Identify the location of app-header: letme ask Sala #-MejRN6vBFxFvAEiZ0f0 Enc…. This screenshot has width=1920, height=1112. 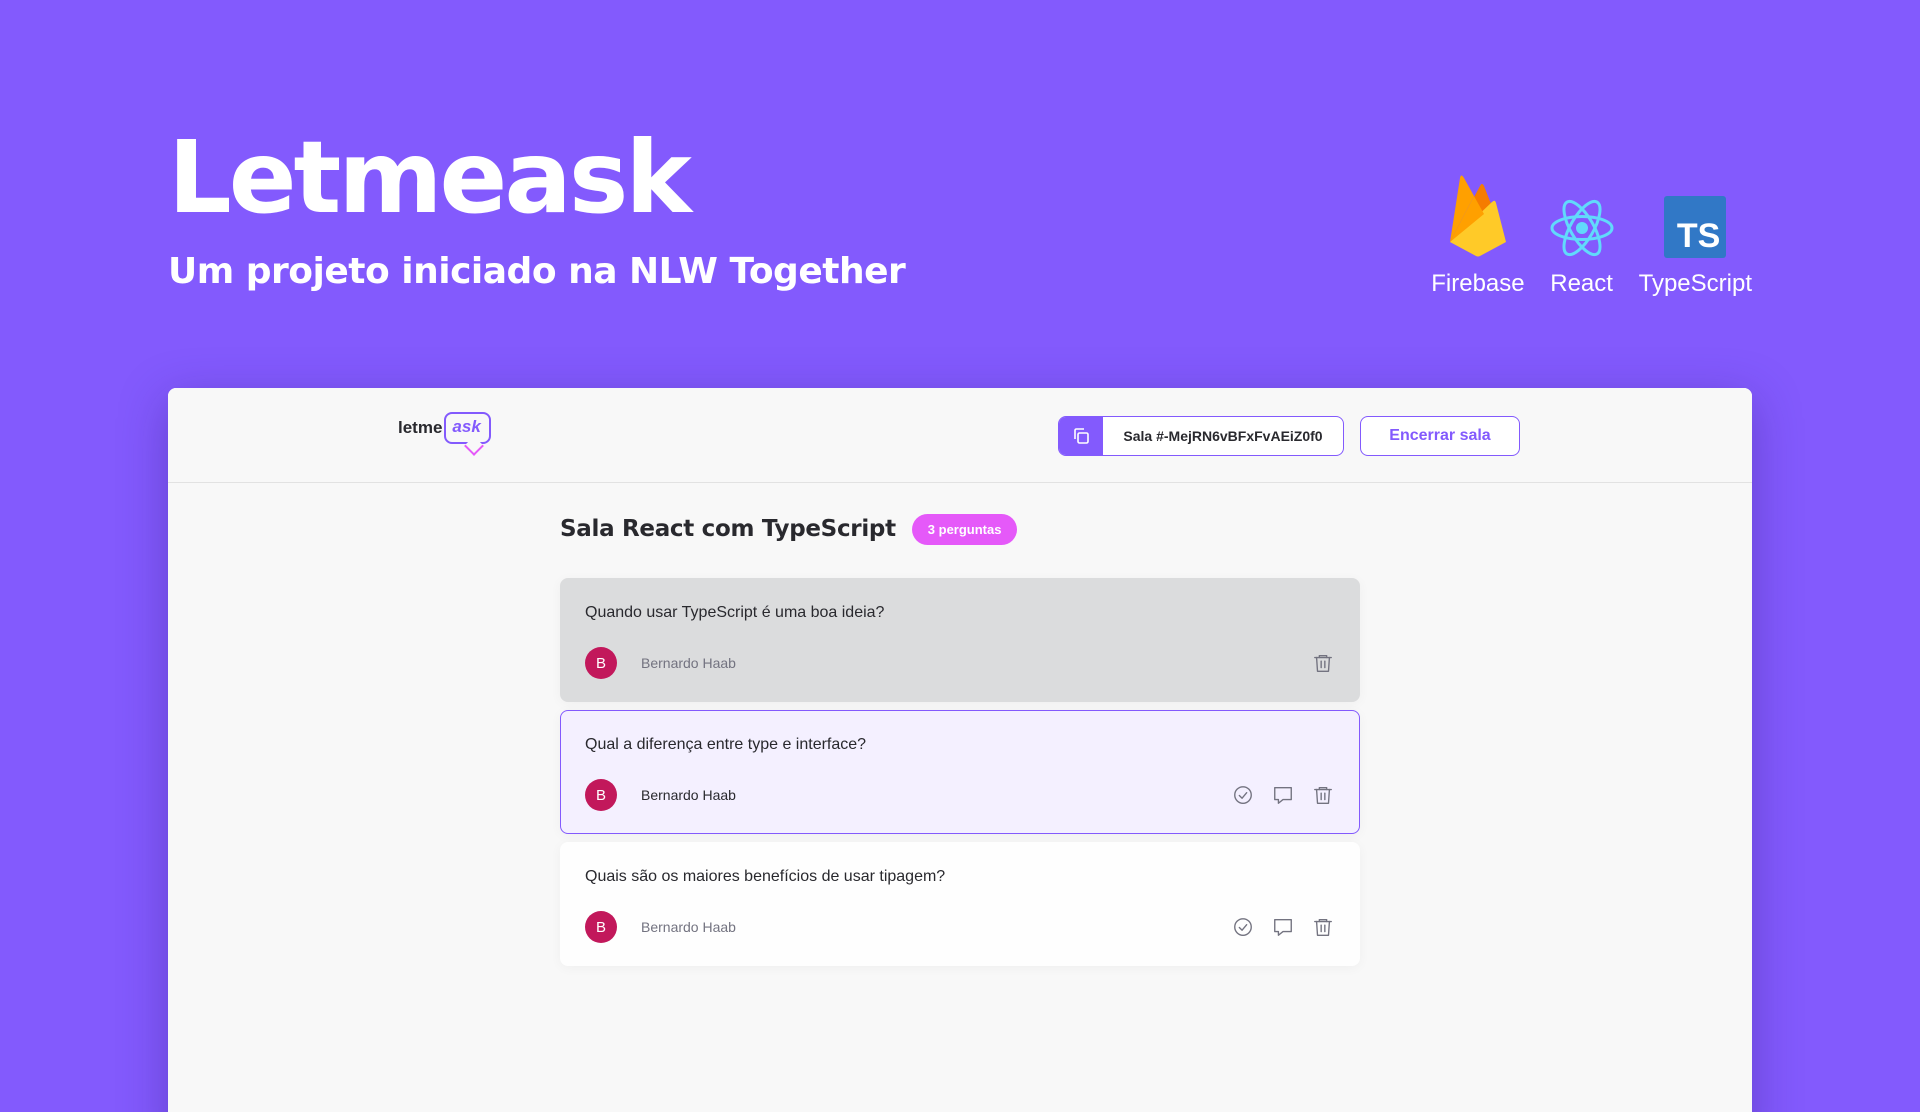
(960, 435).